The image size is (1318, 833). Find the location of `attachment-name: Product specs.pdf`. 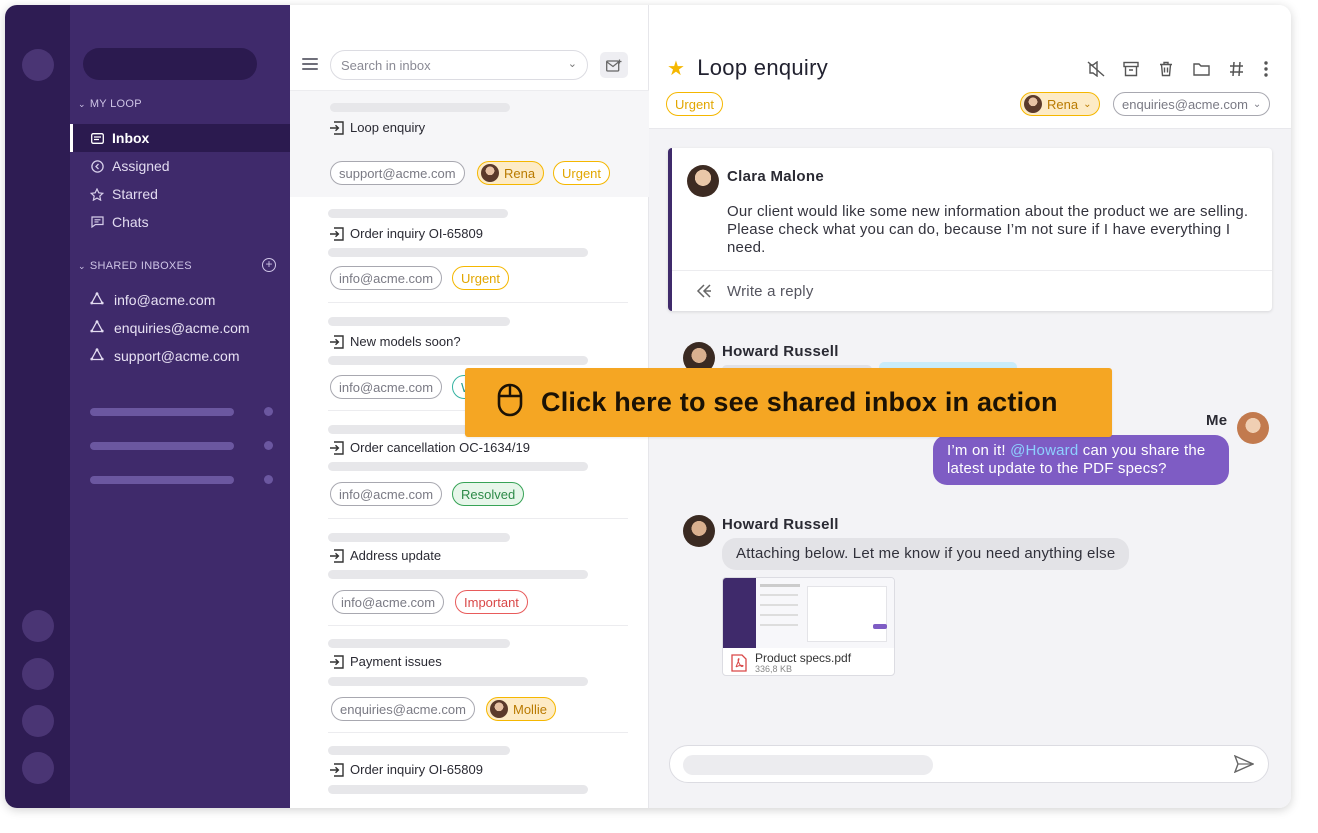

attachment-name: Product specs.pdf is located at coordinates (803, 658).